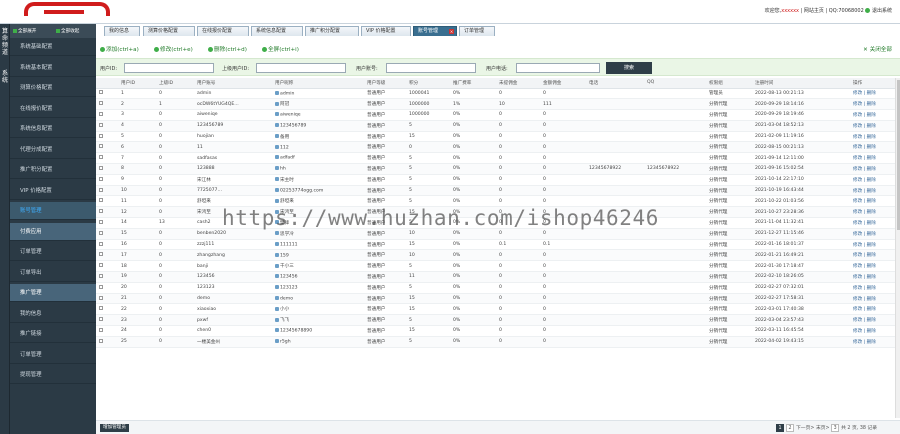 The height and width of the screenshot is (434, 900). I want to click on sidebar-item: 账号管理, so click(53, 211).